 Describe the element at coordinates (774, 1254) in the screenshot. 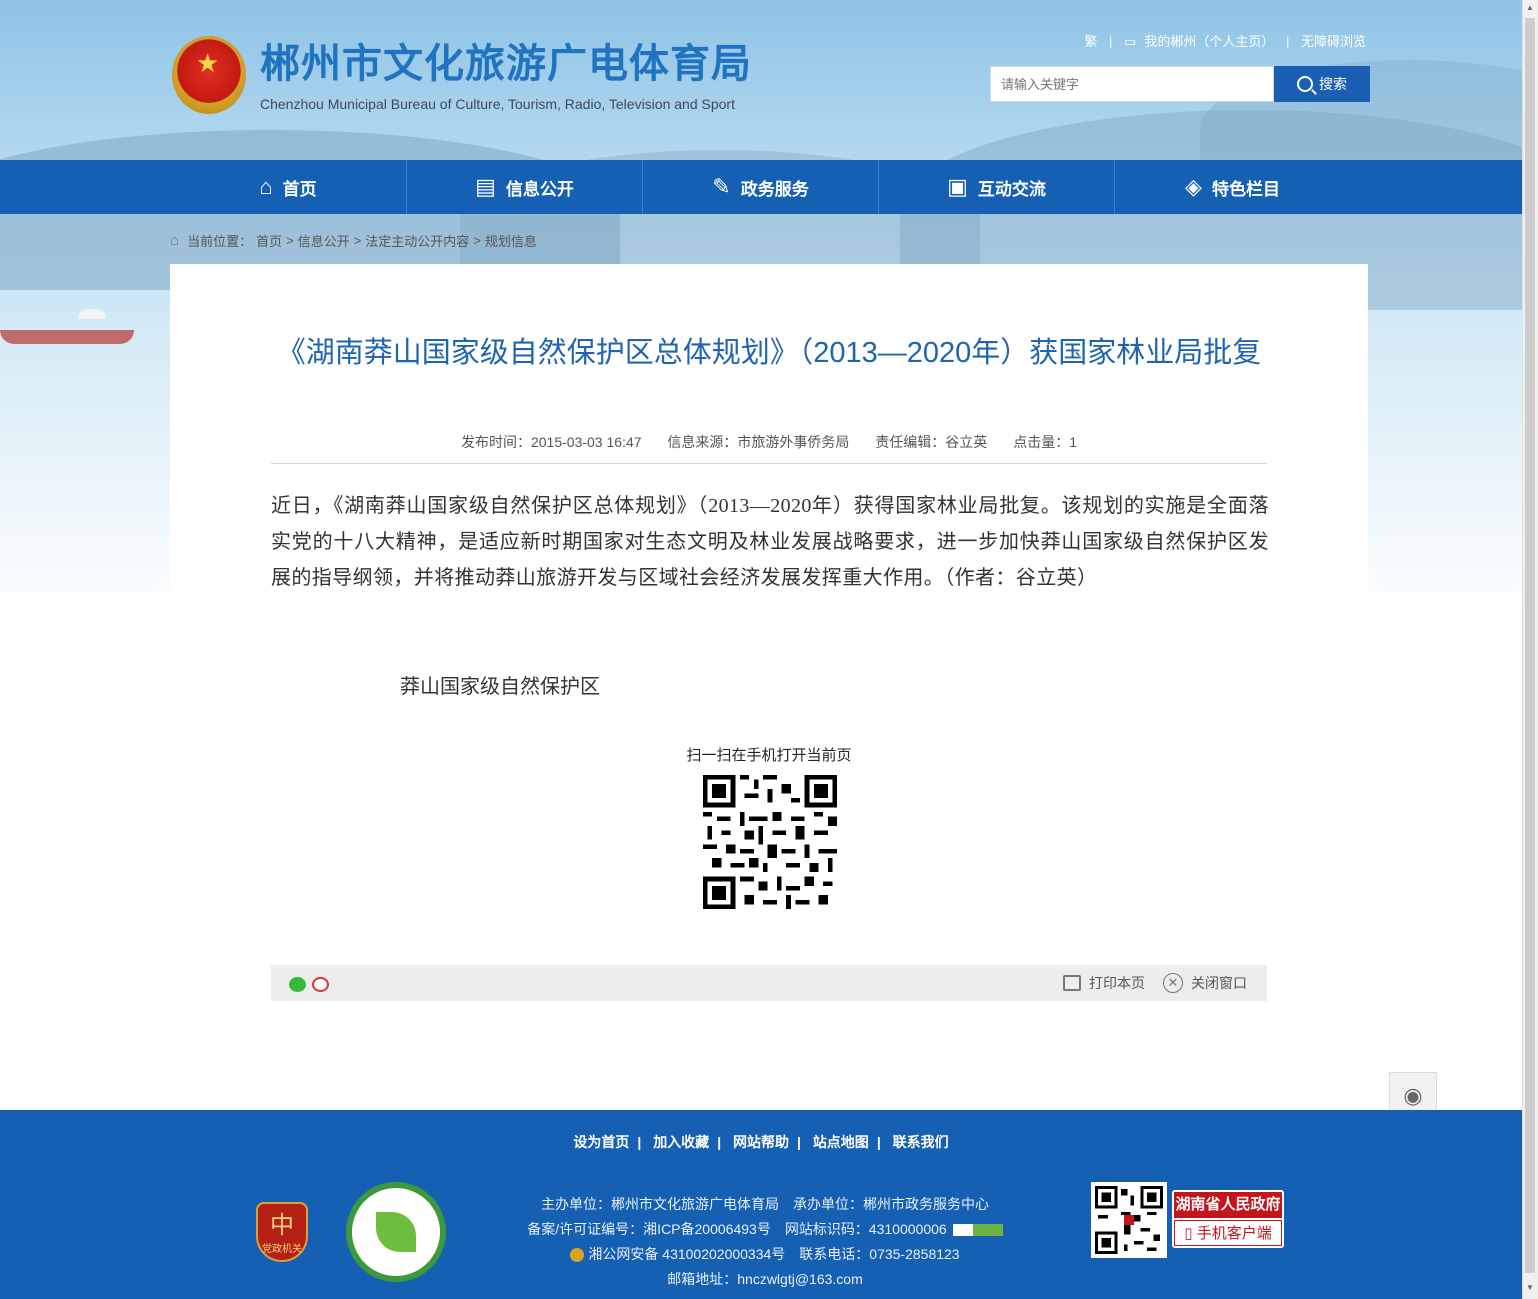

I see `footer-police-text: 湘公网安备 43100202000334号 联系电话：0735-2858123` at that location.